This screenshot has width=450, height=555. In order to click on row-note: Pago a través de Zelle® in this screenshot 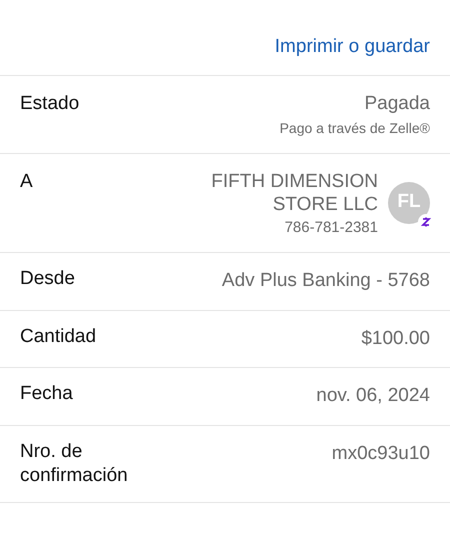, I will do `click(355, 128)`.